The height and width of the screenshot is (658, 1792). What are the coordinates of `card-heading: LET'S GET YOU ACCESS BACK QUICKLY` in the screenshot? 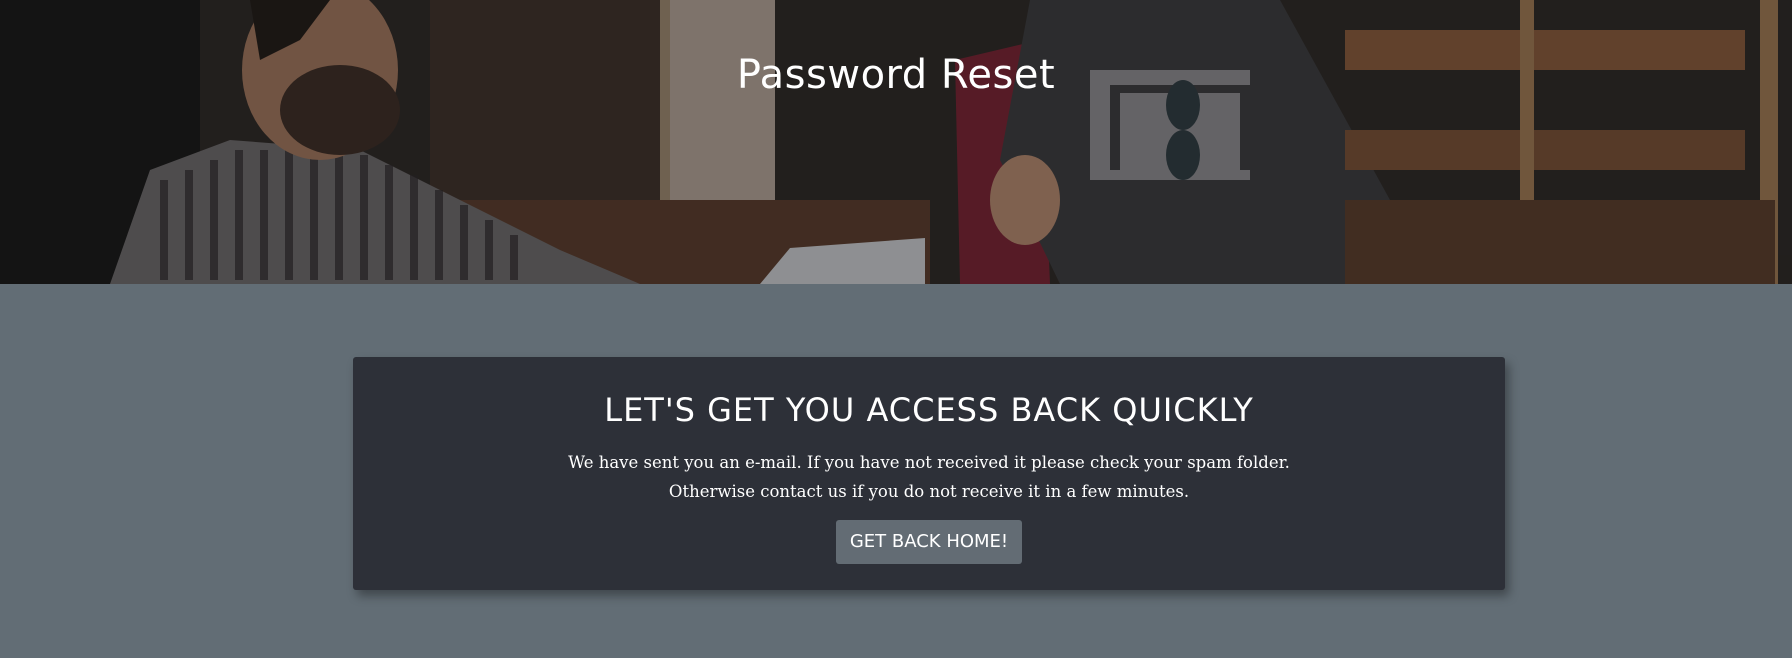 It's located at (929, 410).